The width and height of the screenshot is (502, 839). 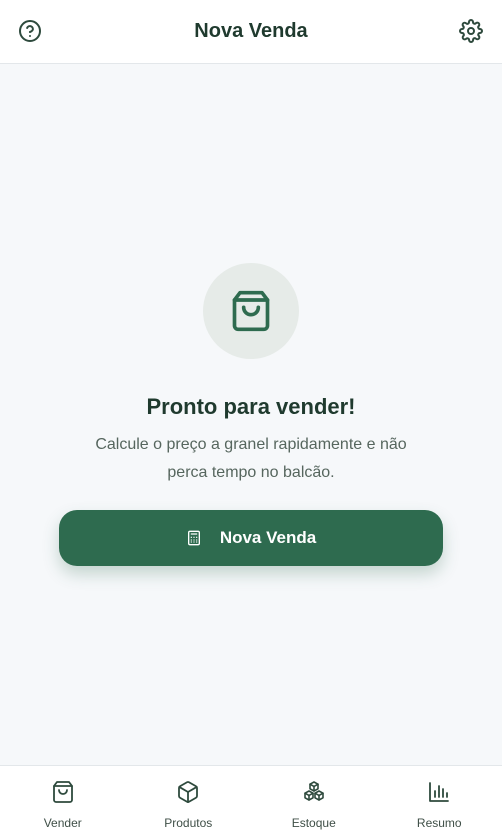 I want to click on bar-chart-icon, so click(x=439, y=792).